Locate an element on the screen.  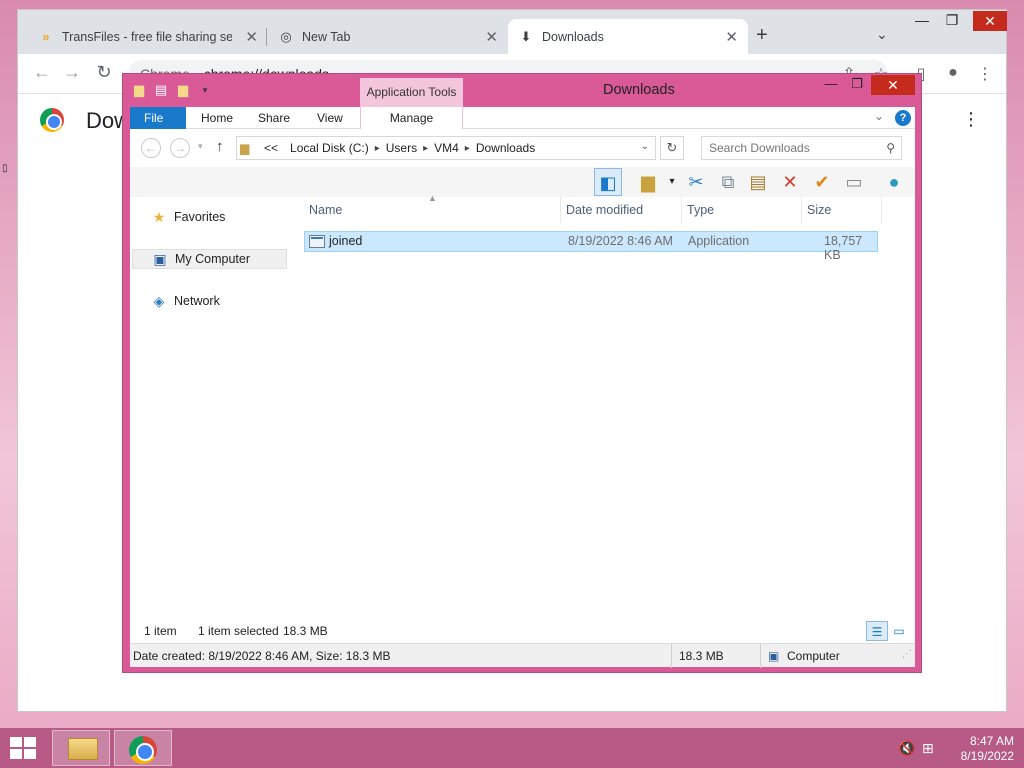
layout-pane-icon: ◧ is located at coordinates (608, 182).